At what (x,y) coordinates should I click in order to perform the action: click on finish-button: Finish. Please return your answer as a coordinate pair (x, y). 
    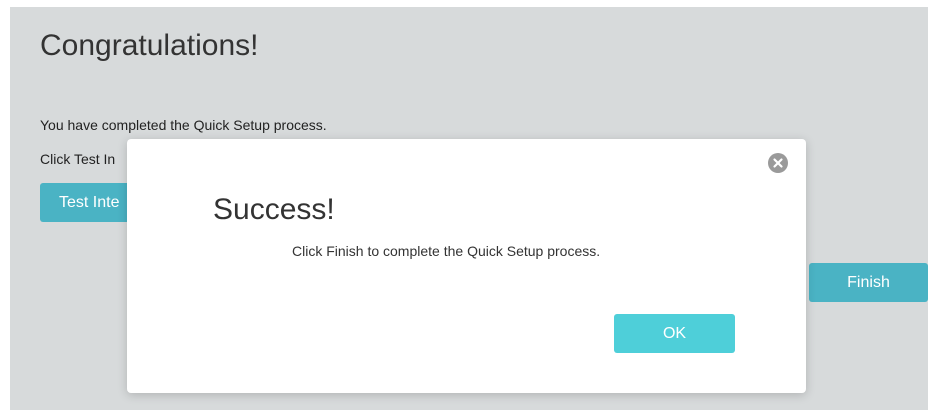
    Looking at the image, I should click on (868, 282).